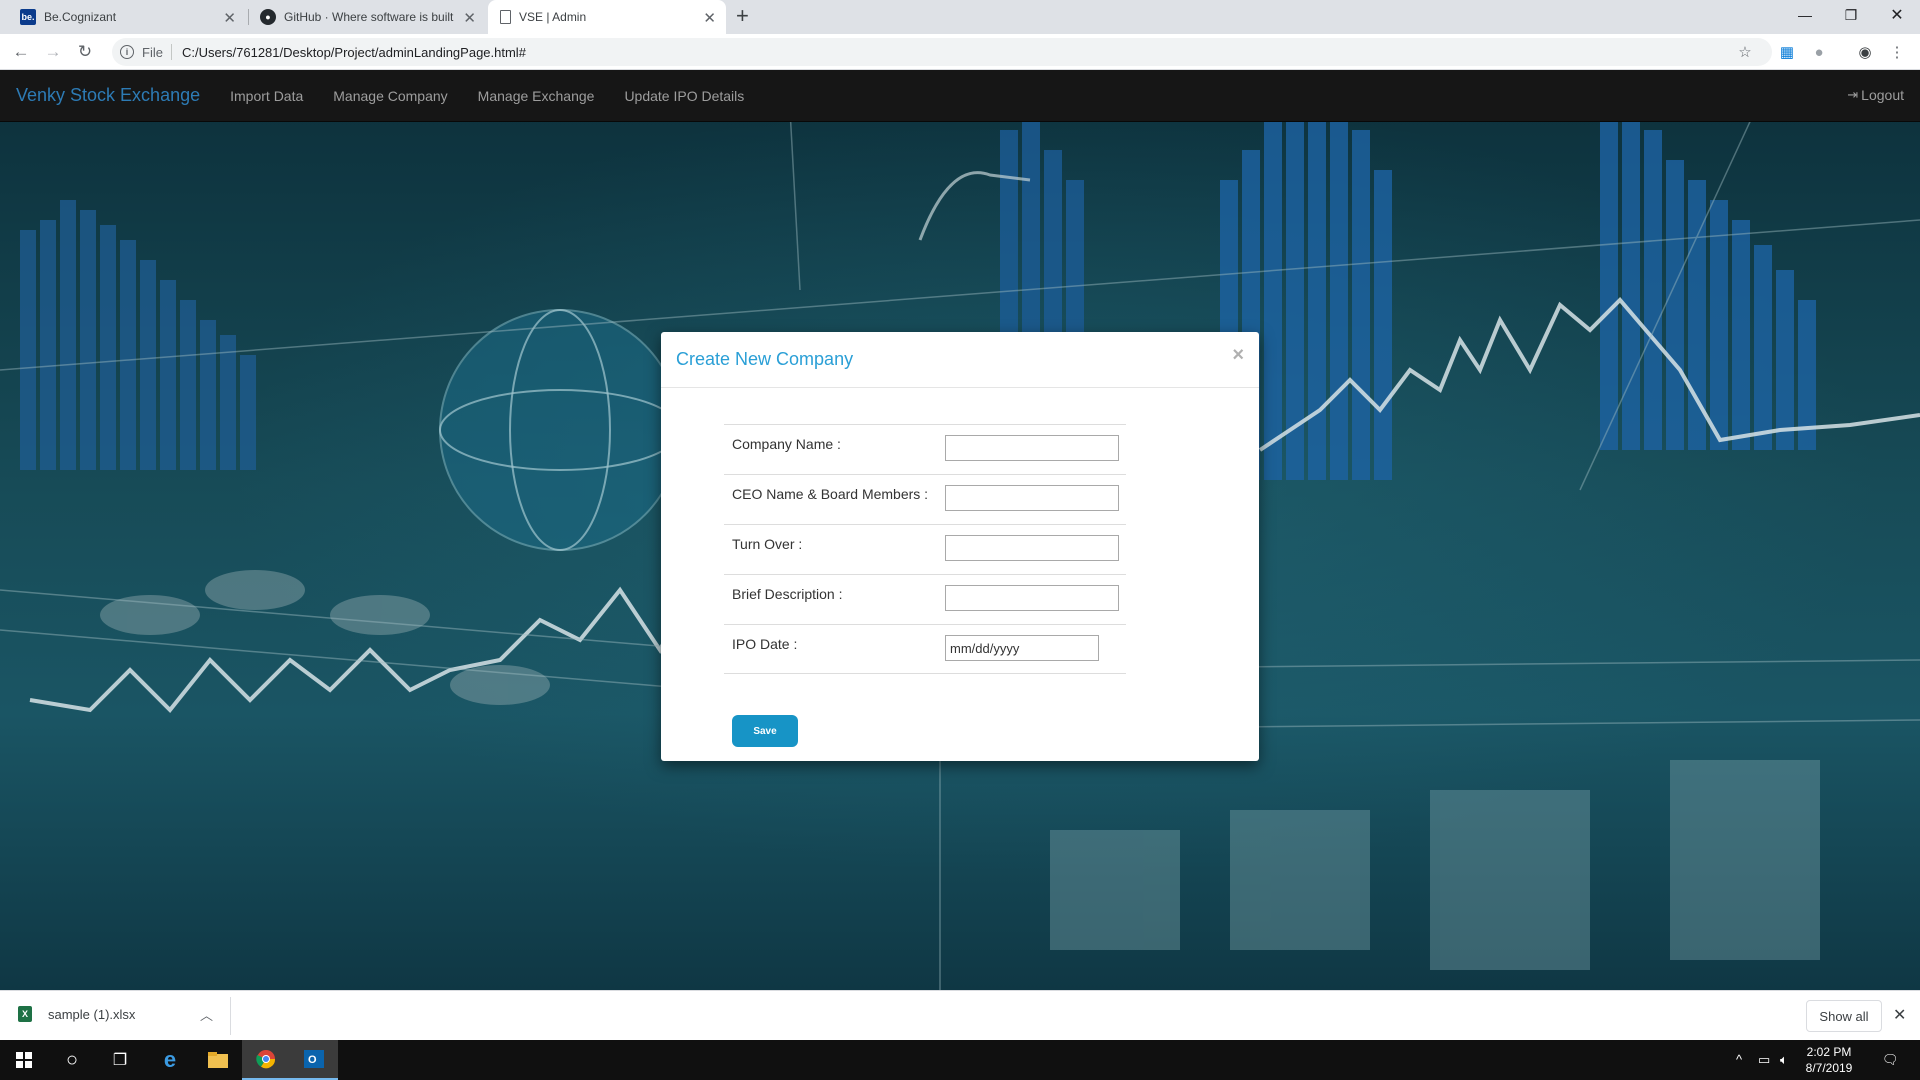  What do you see at coordinates (925, 449) in the screenshot?
I see `form-row-company-name: Company Name :` at bounding box center [925, 449].